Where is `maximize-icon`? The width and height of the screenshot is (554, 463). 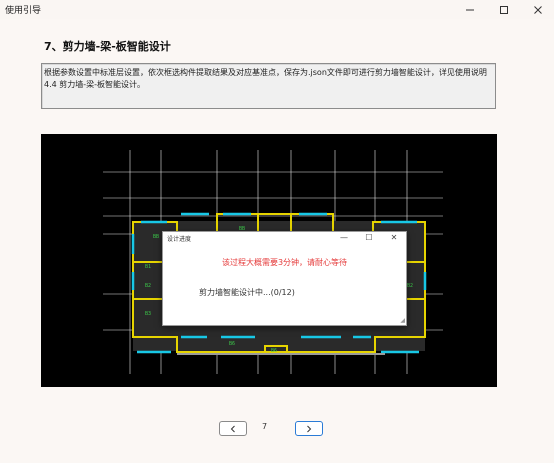 maximize-icon is located at coordinates (504, 9).